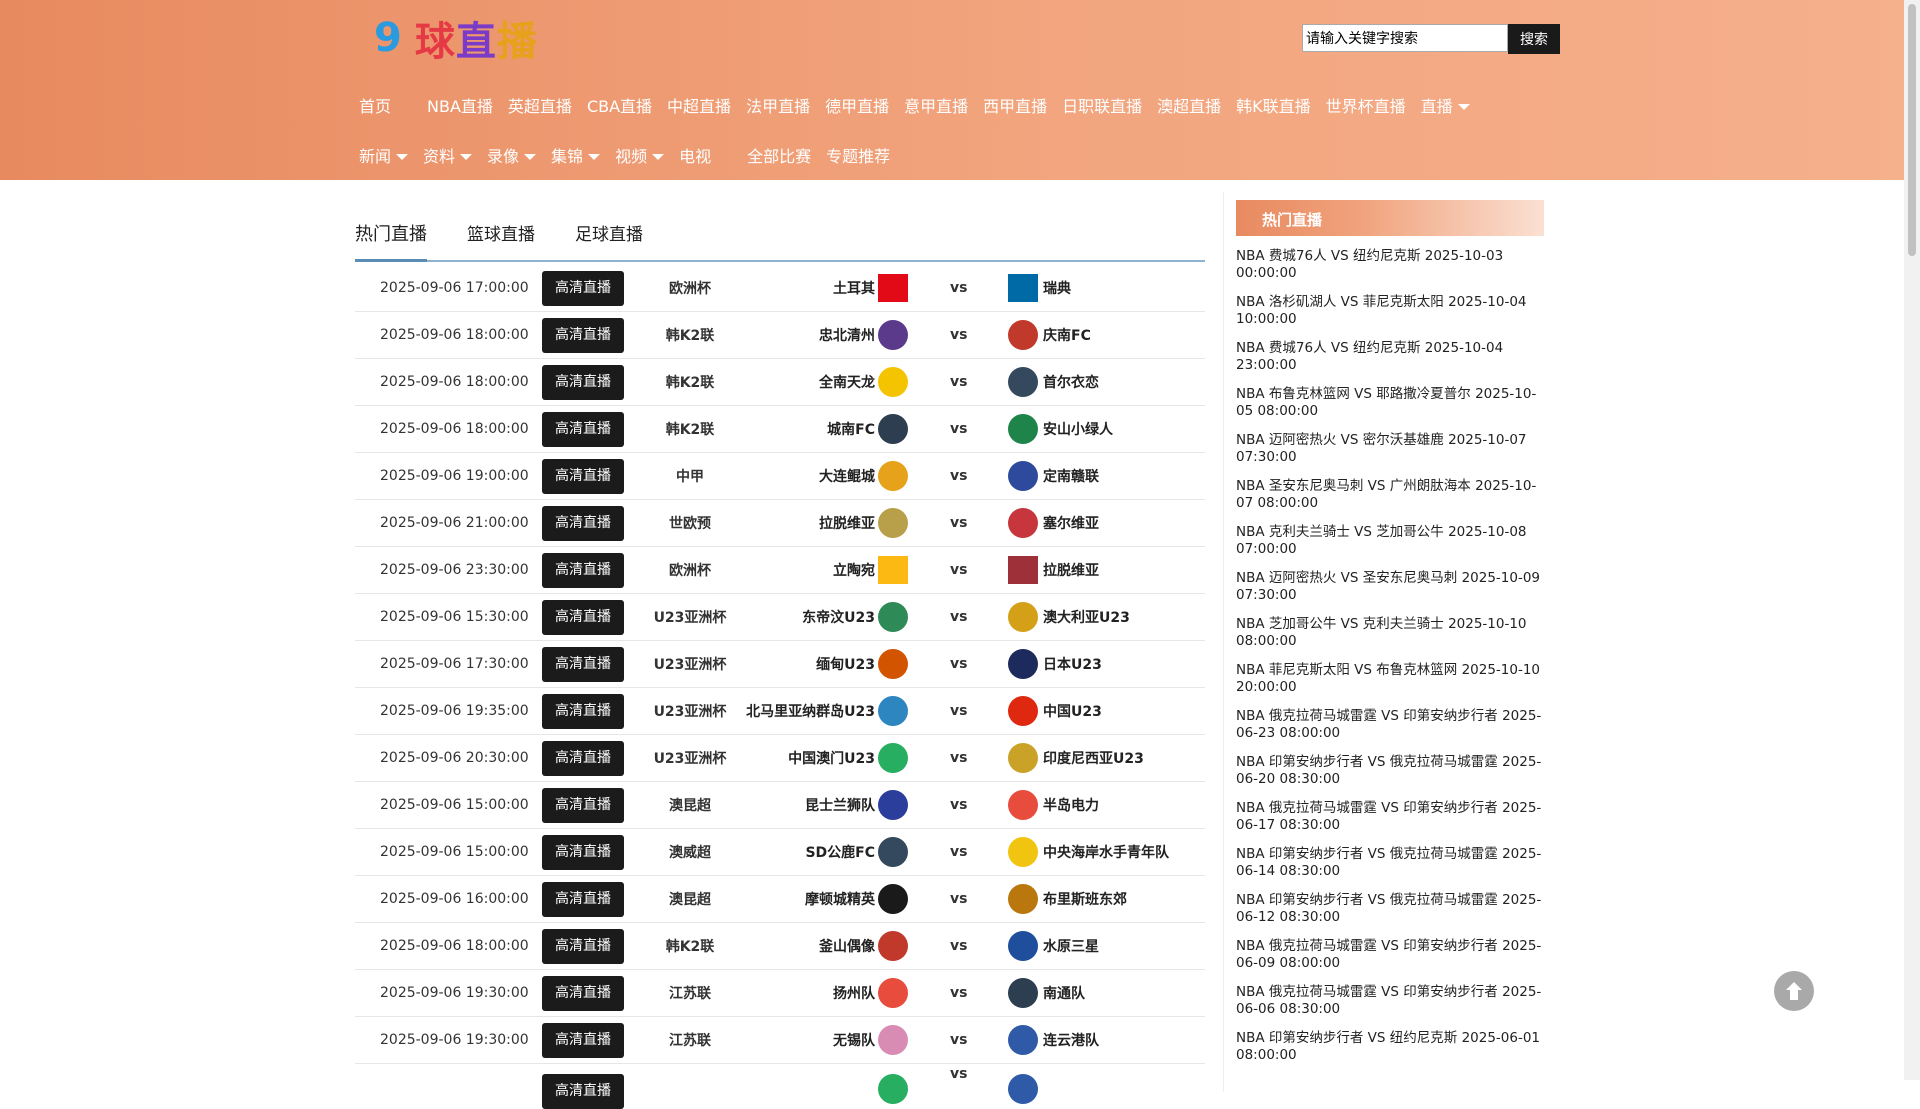 The width and height of the screenshot is (1920, 1109). What do you see at coordinates (1392, 593) in the screenshot?
I see `sidebar-match-link: NBA 迈阿密热火 VS 圣安东尼奥马刺 2025-10-09 07:30:00` at bounding box center [1392, 593].